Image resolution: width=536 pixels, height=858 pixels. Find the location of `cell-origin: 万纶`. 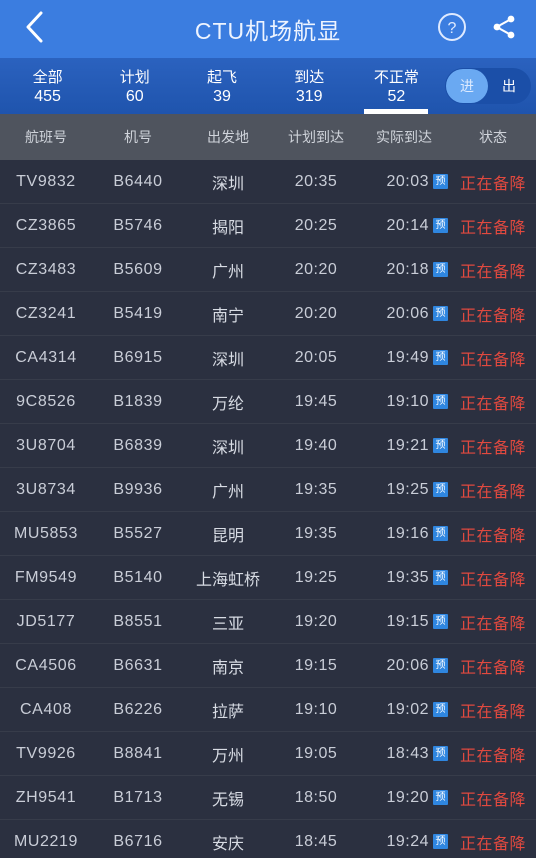

cell-origin: 万纶 is located at coordinates (227, 404).